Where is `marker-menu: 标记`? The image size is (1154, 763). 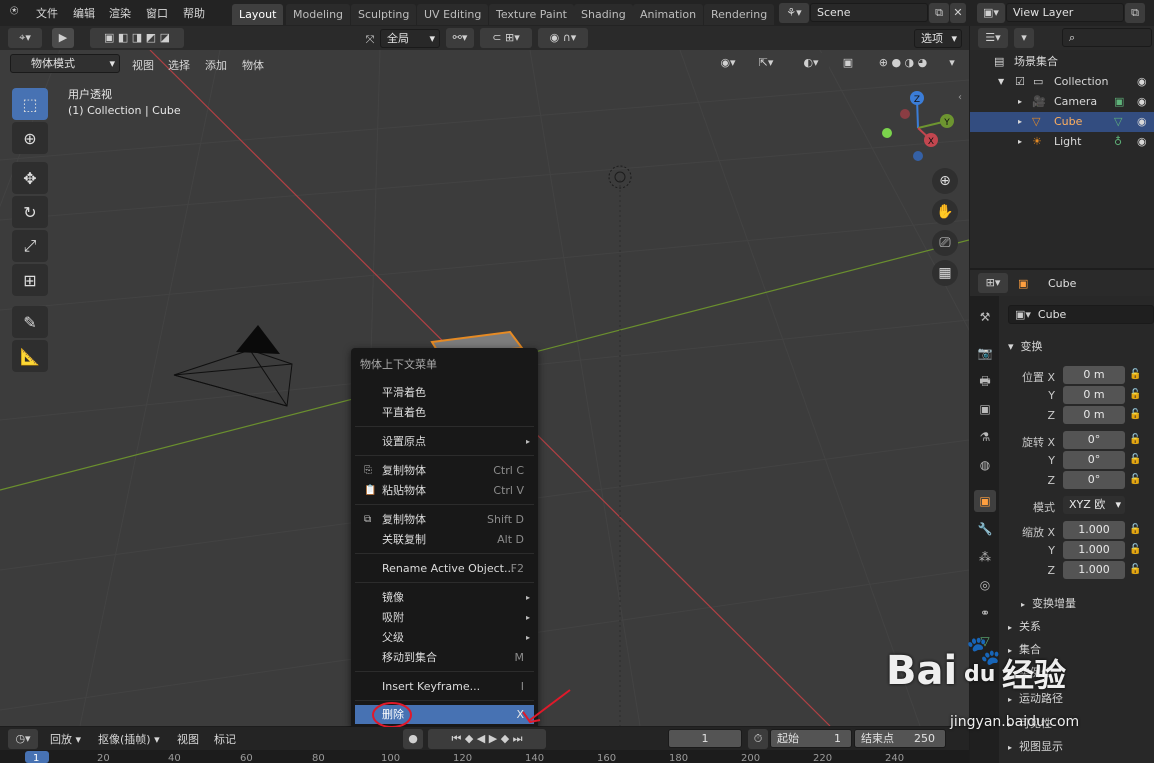
marker-menu: 标记 is located at coordinates (225, 739).